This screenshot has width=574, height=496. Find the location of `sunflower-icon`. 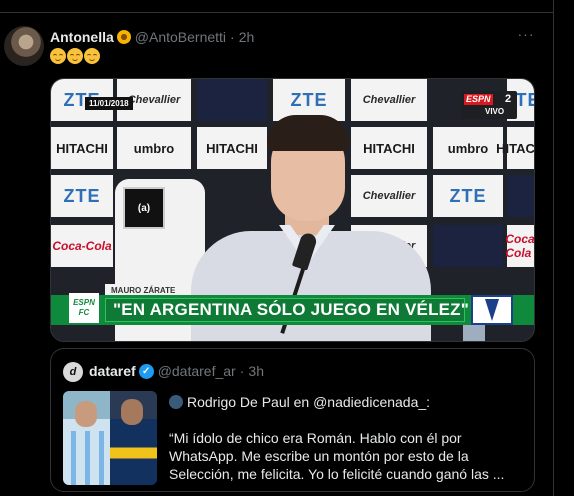

sunflower-icon is located at coordinates (123, 37).